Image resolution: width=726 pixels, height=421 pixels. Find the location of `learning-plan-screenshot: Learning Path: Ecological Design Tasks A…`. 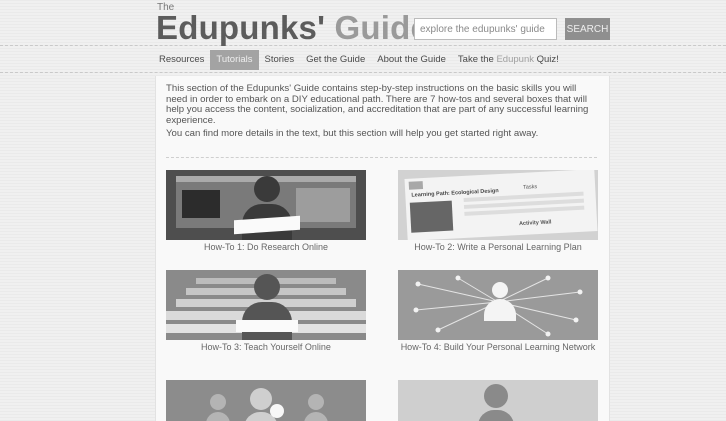

learning-plan-screenshot: Learning Path: Ecological Design Tasks A… is located at coordinates (501, 205).